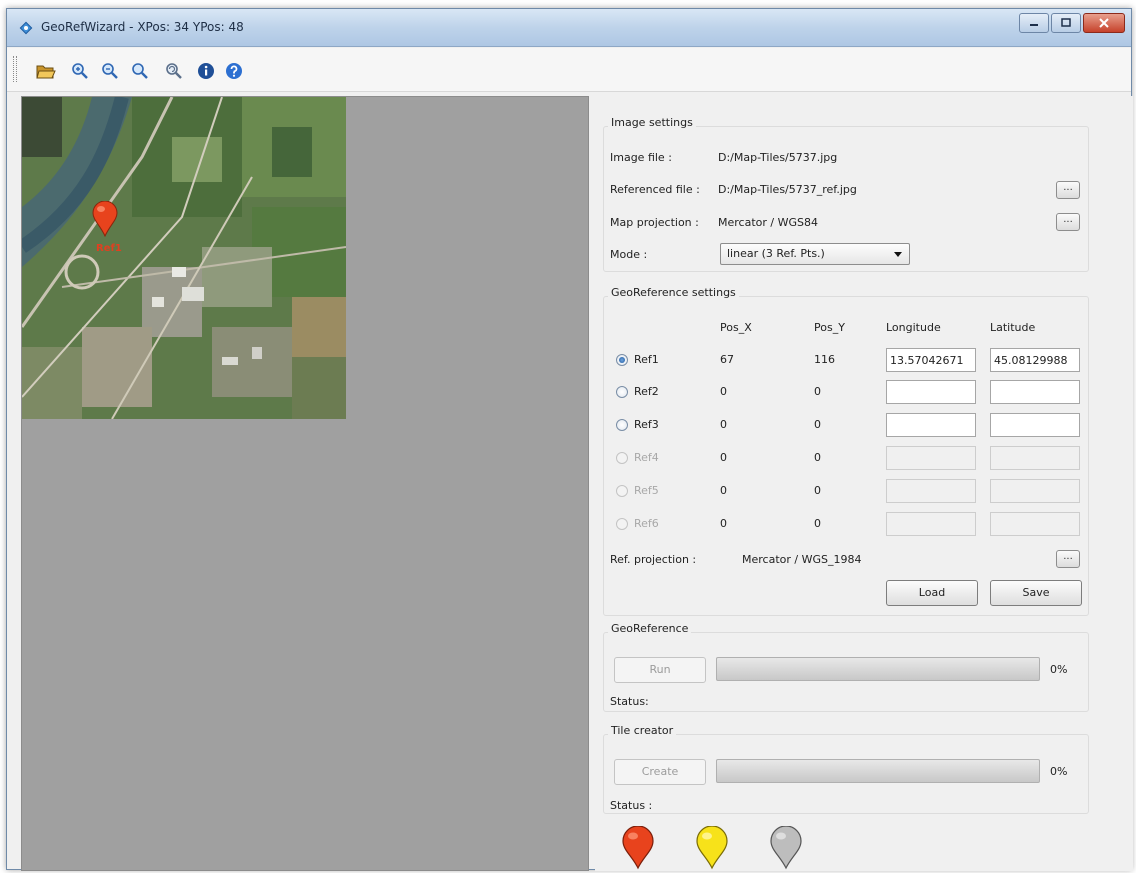  What do you see at coordinates (878, 771) in the screenshot?
I see `tile-creator-progress-bar` at bounding box center [878, 771].